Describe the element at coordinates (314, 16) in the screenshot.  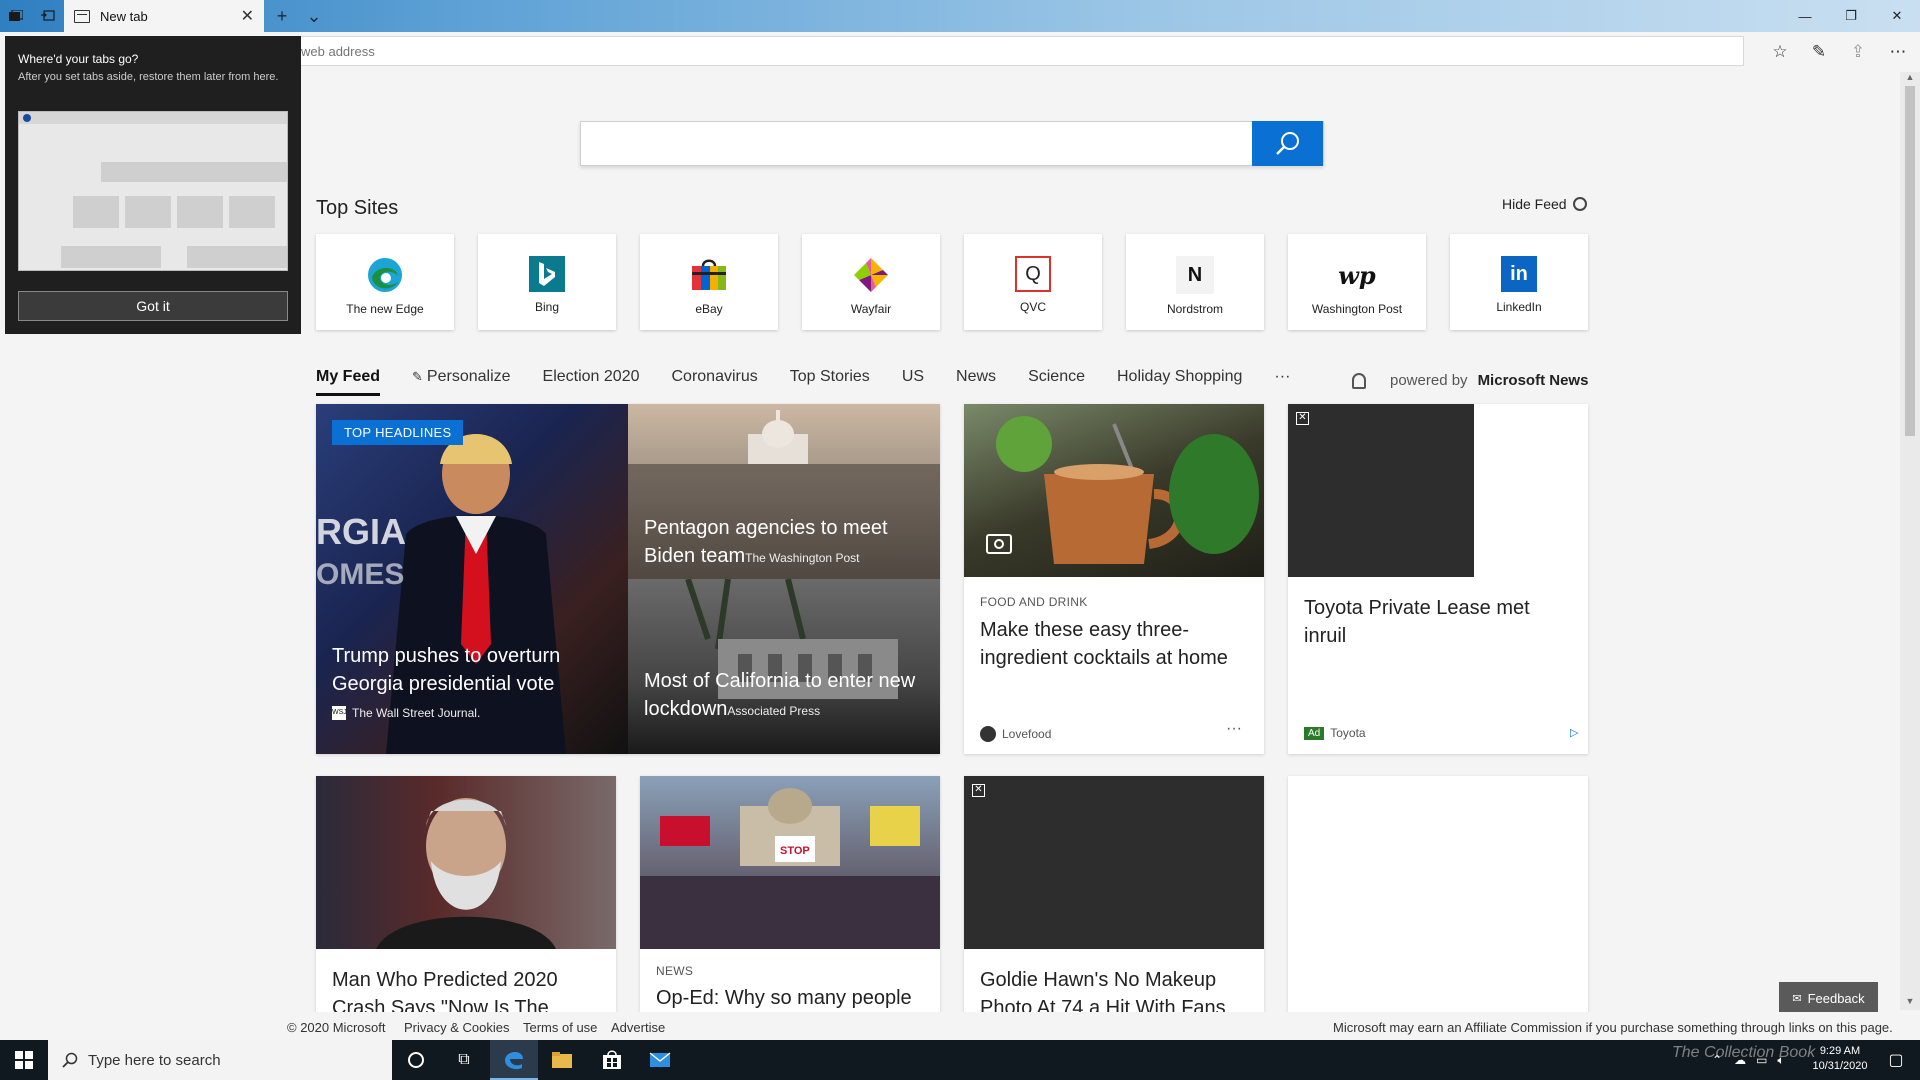
I see `tab-list-chevron-icon: ⌄` at that location.